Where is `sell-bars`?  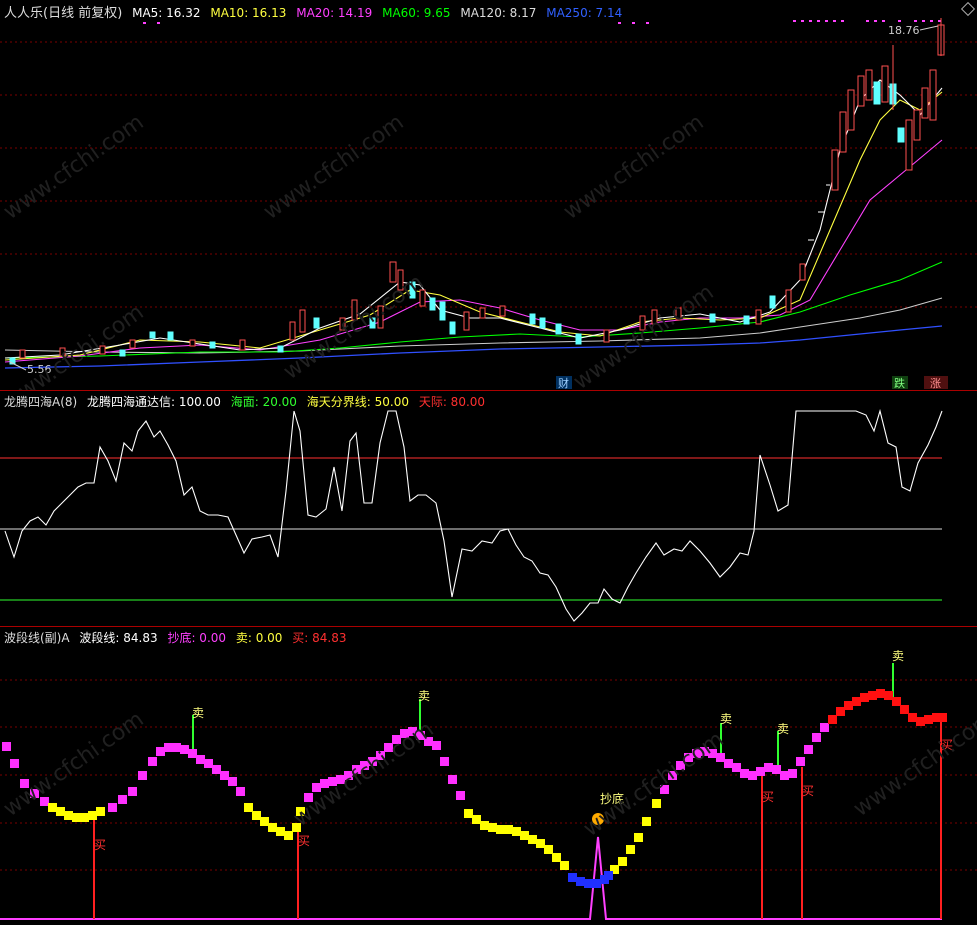
sell-bars is located at coordinates (543, 715).